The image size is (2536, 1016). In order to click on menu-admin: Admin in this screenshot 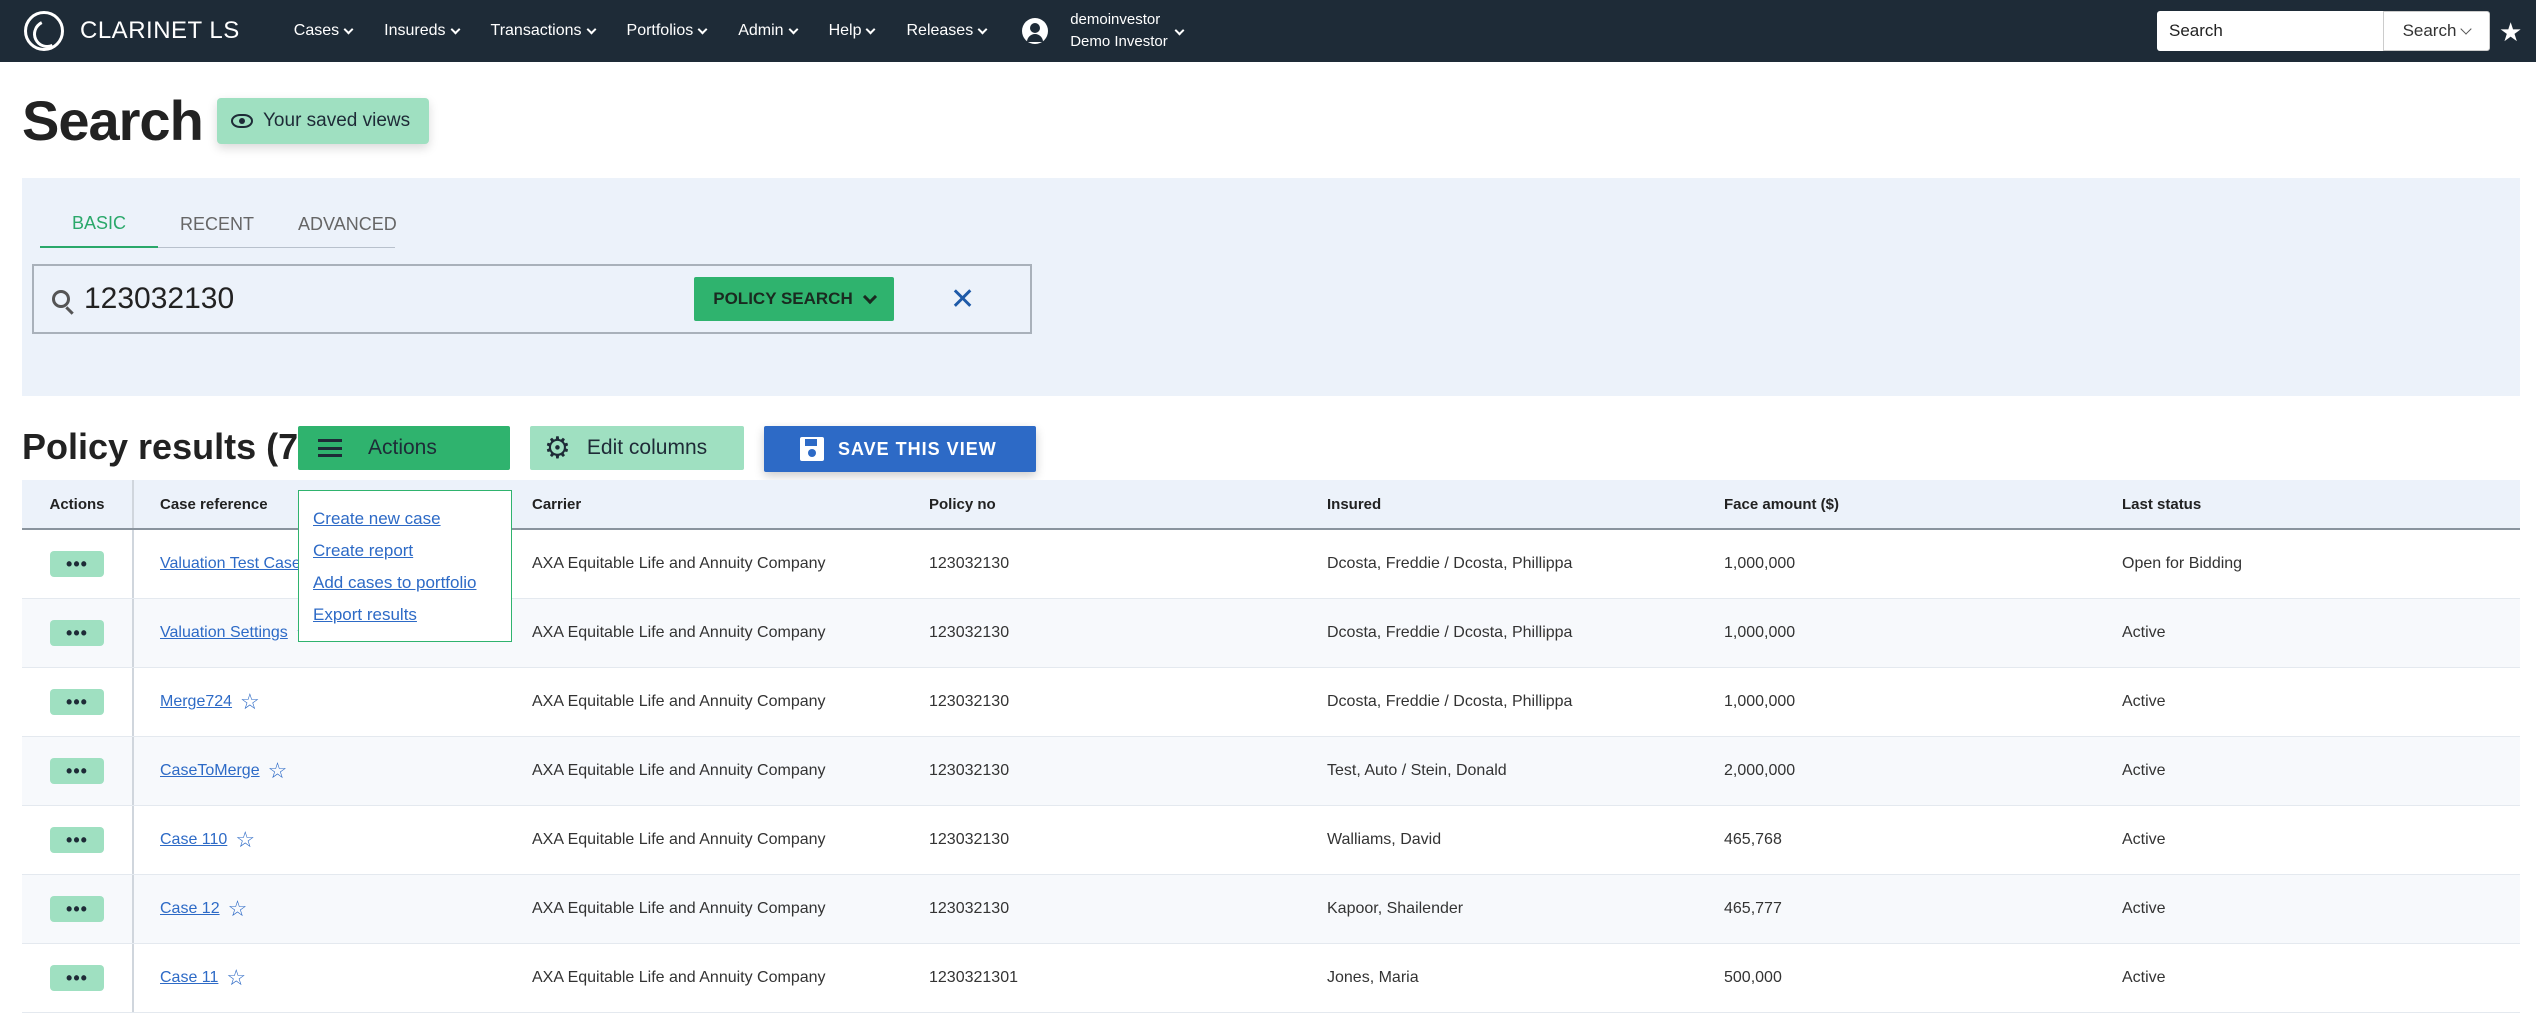, I will do `click(768, 31)`.